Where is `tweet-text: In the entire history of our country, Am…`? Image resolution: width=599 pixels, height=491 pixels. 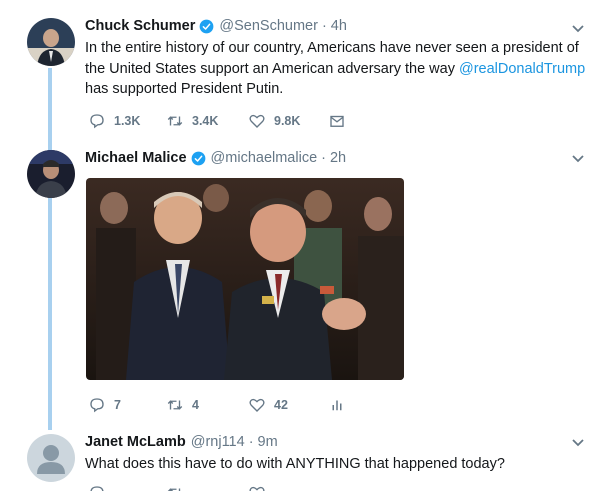
tweet-text: In the entire history of our country, Am… is located at coordinates (335, 68).